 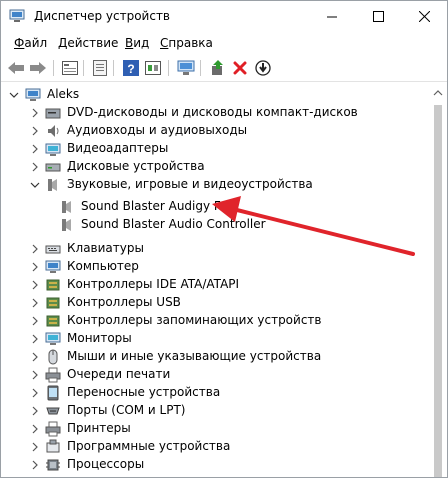 I want to click on keyboard-icon, so click(x=53, y=249).